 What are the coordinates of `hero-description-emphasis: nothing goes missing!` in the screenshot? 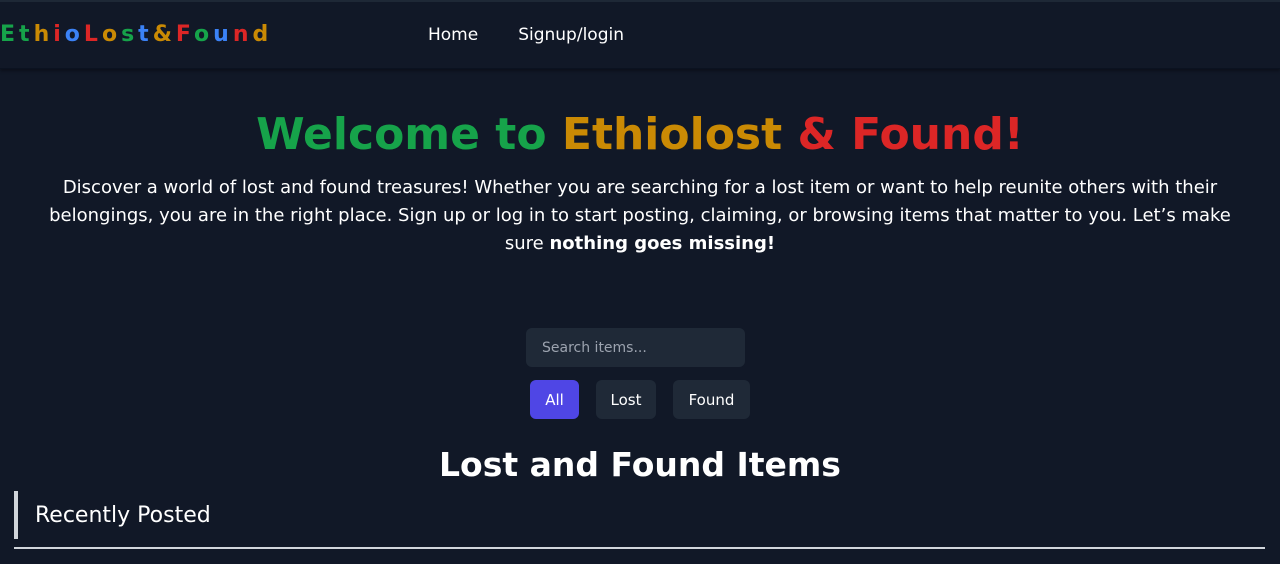 It's located at (662, 243).